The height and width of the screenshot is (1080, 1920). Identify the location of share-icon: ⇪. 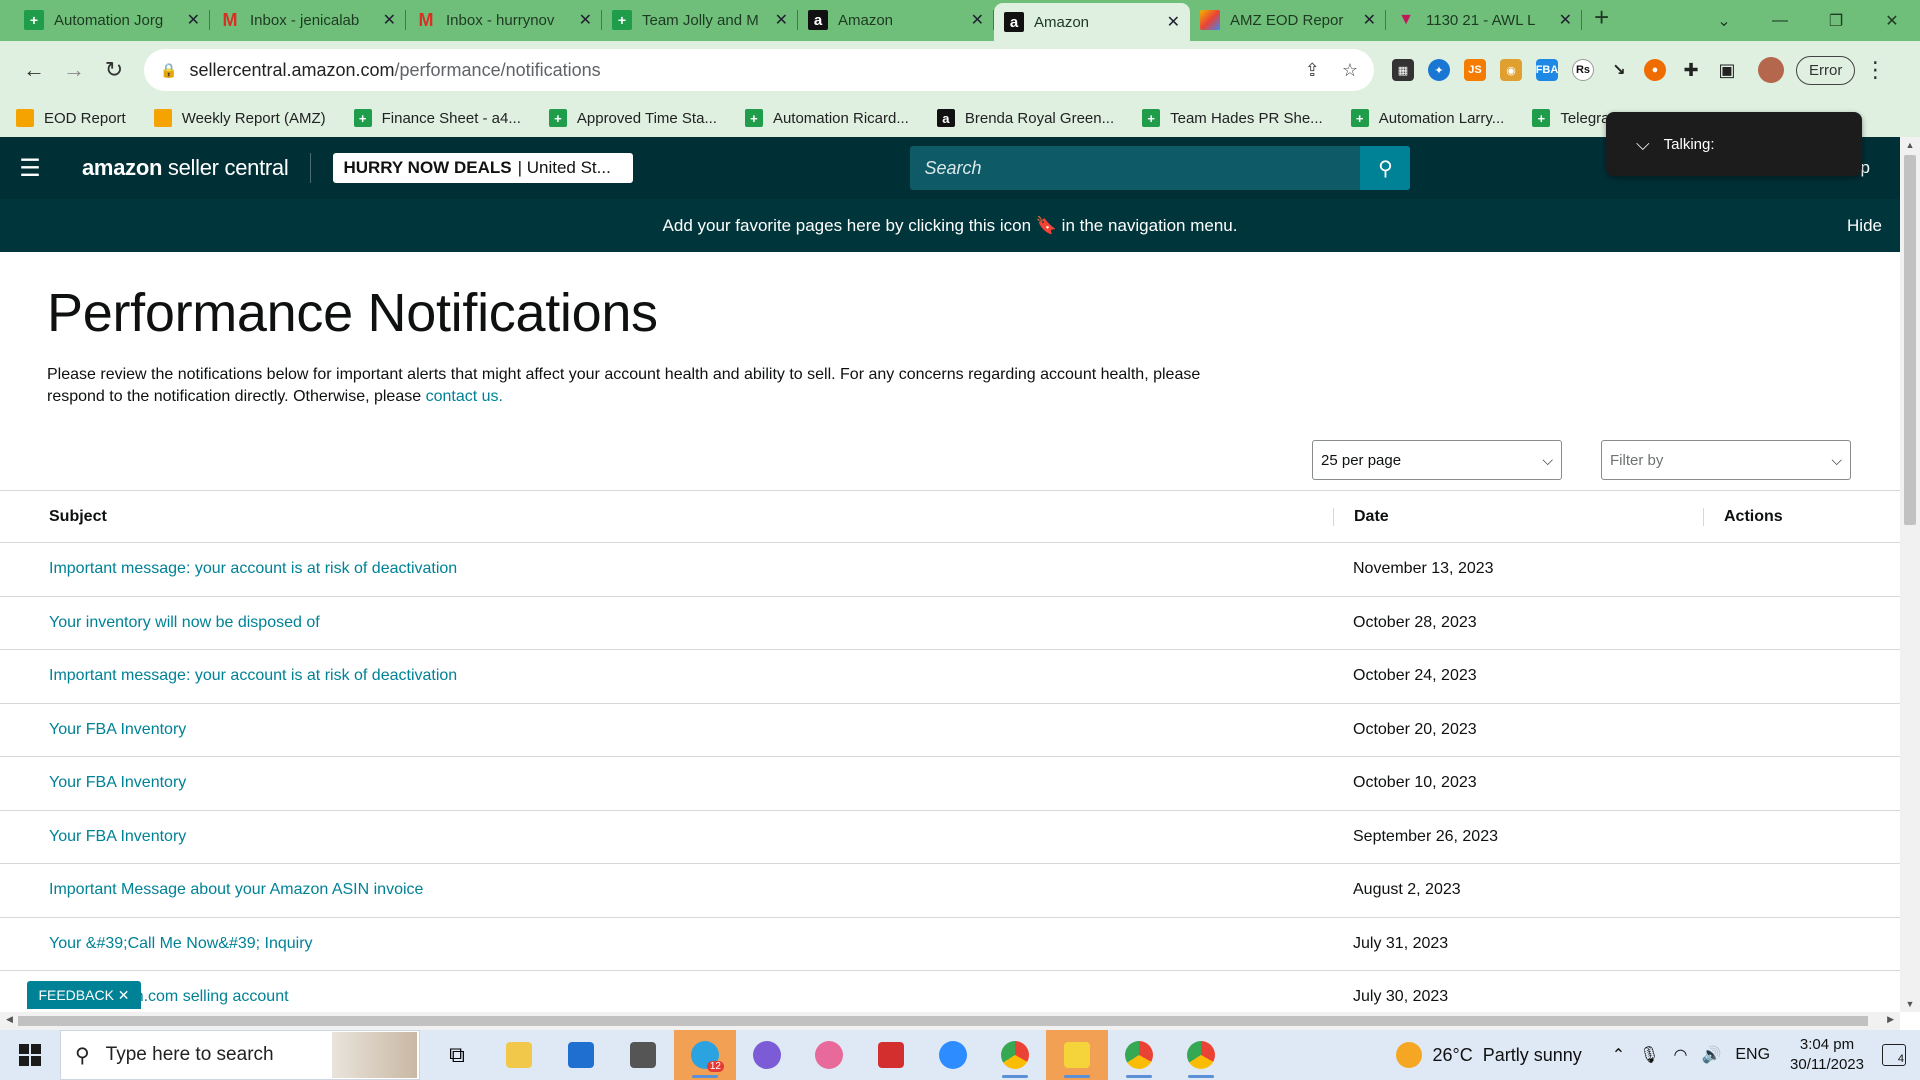
(1312, 70).